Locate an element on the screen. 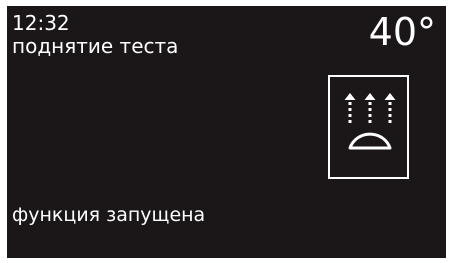 Image resolution: width=451 pixels, height=263 pixels. dough-rising-icon is located at coordinates (370, 121).